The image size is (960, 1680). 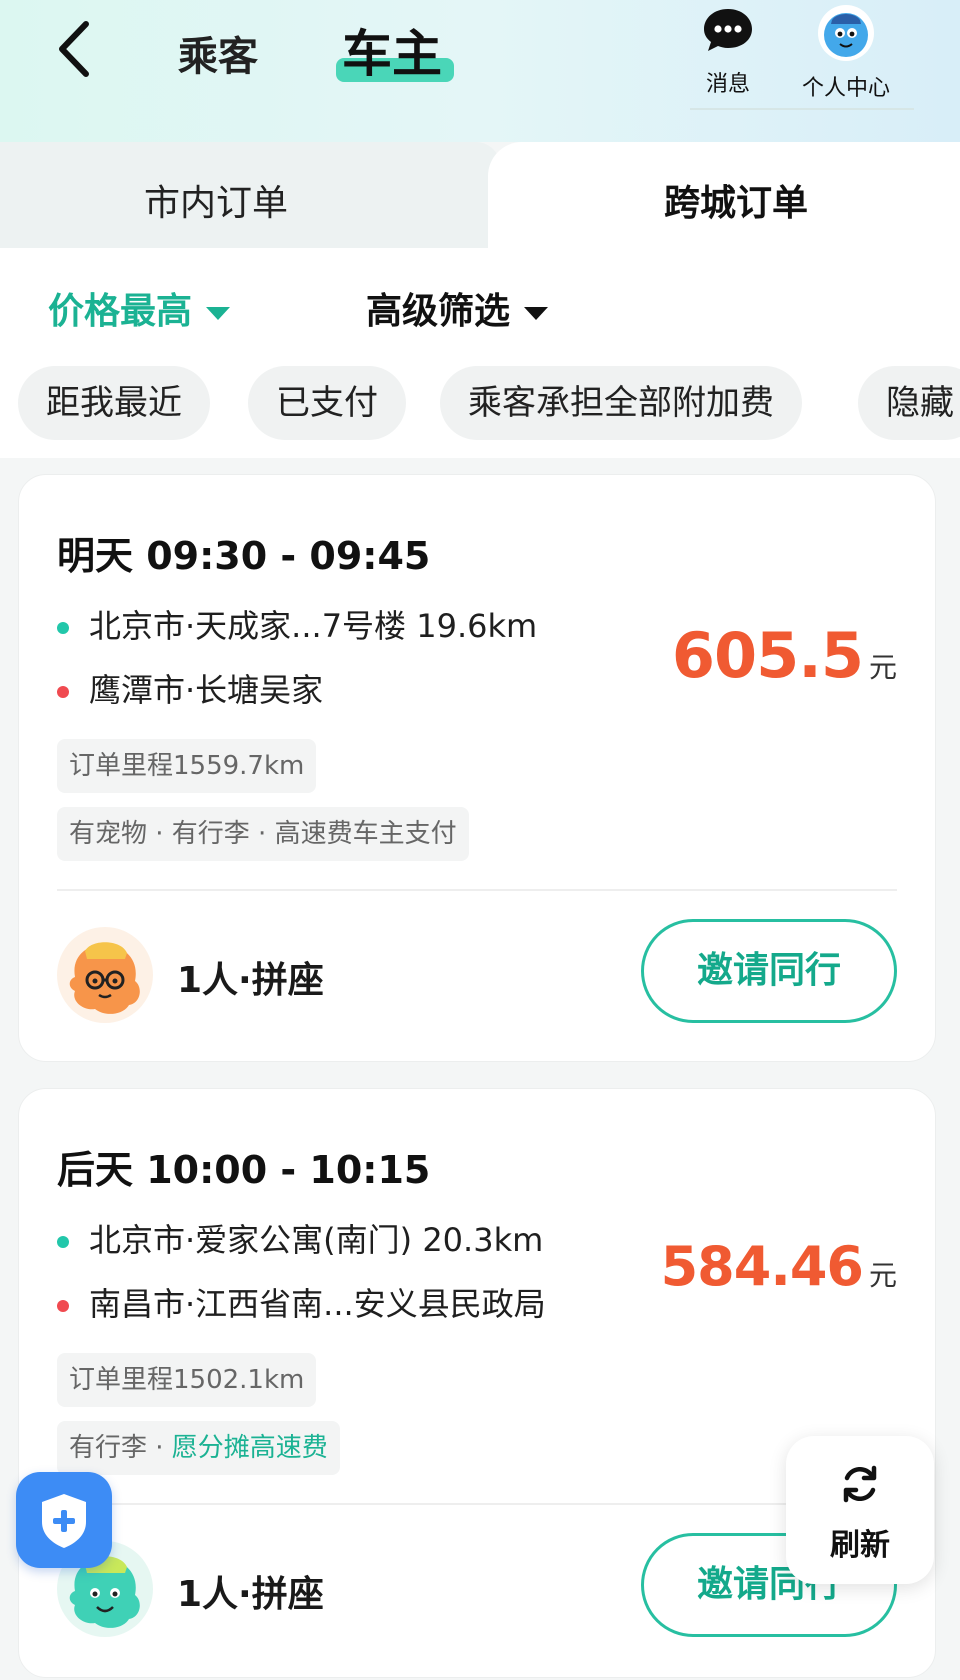 I want to click on extras-text: 有宠物 · 有行李 · 高速费车主支付, so click(x=263, y=834).